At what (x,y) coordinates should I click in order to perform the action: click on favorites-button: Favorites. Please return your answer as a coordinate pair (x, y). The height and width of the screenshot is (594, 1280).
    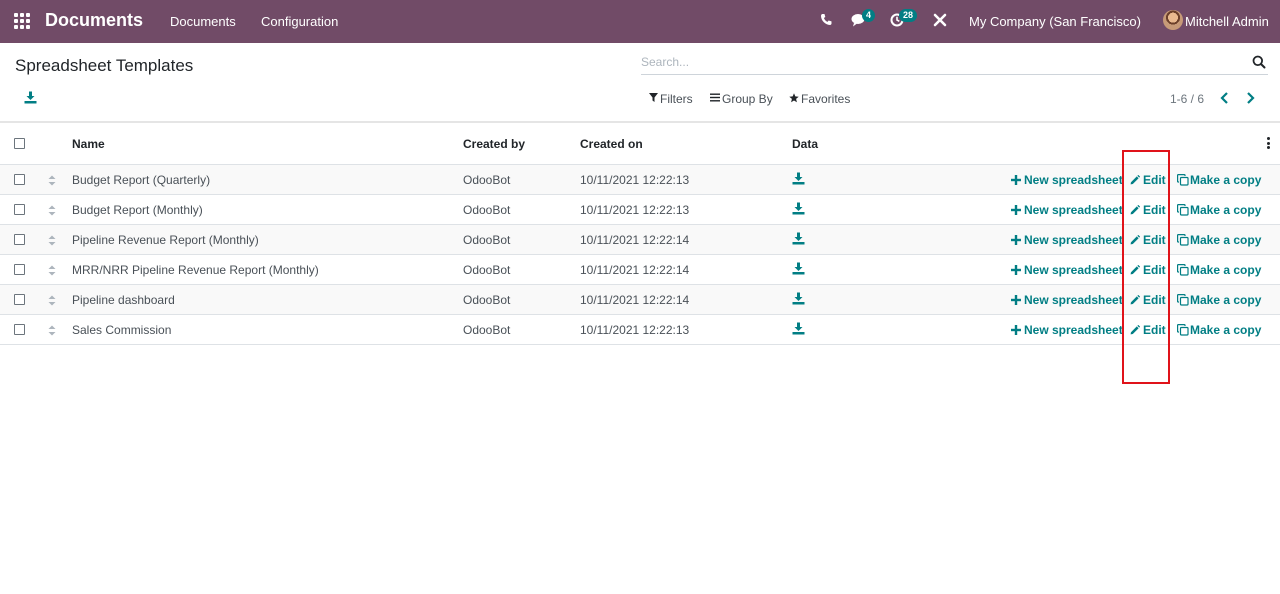
    Looking at the image, I should click on (819, 99).